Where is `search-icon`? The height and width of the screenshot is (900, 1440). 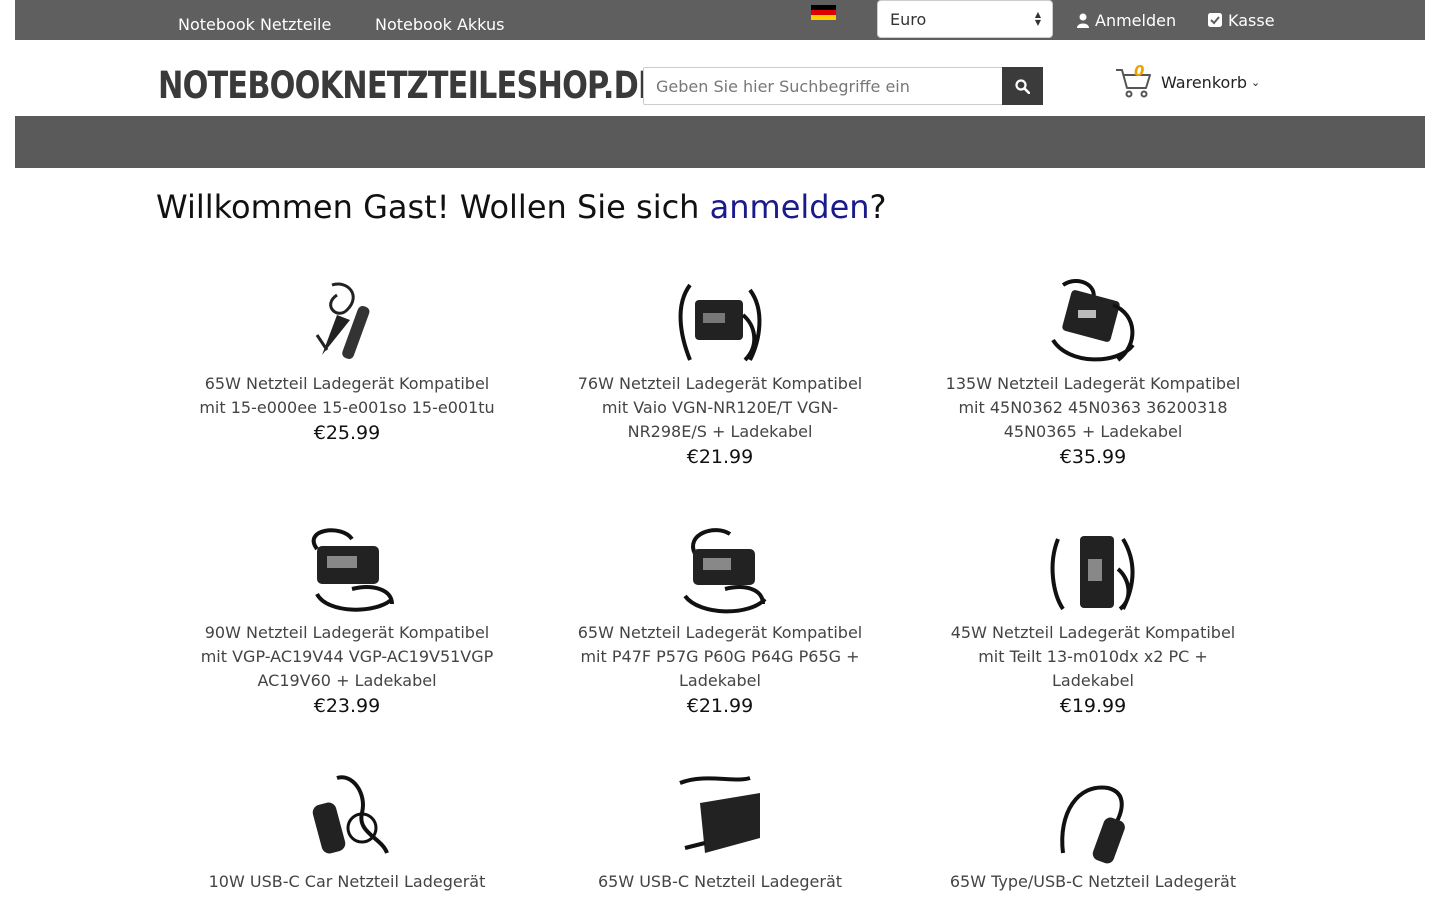 search-icon is located at coordinates (1022, 86).